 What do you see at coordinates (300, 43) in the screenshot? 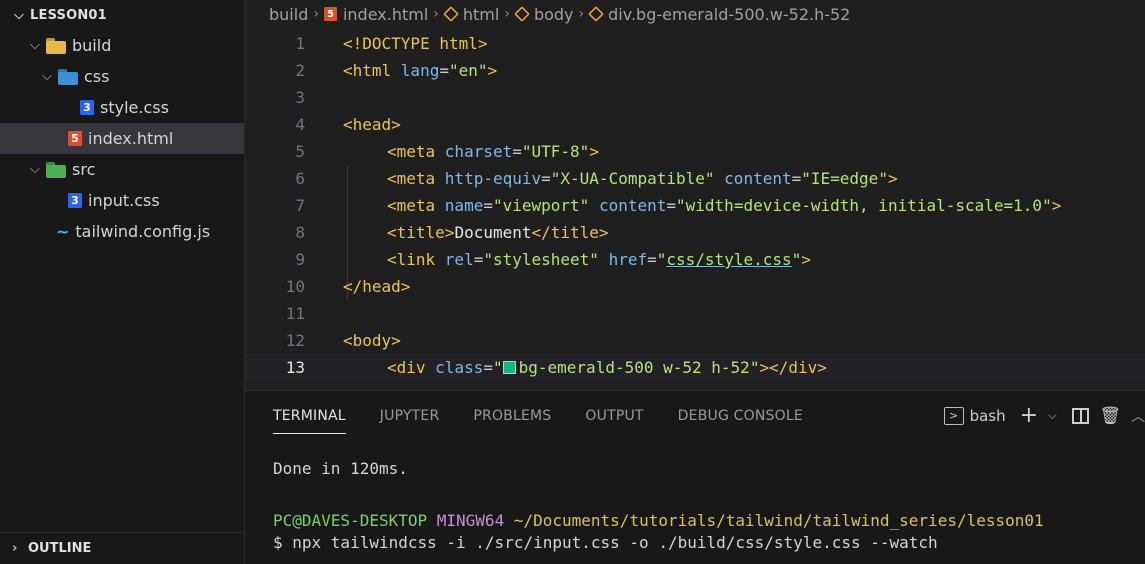
I see `line-number: 1` at bounding box center [300, 43].